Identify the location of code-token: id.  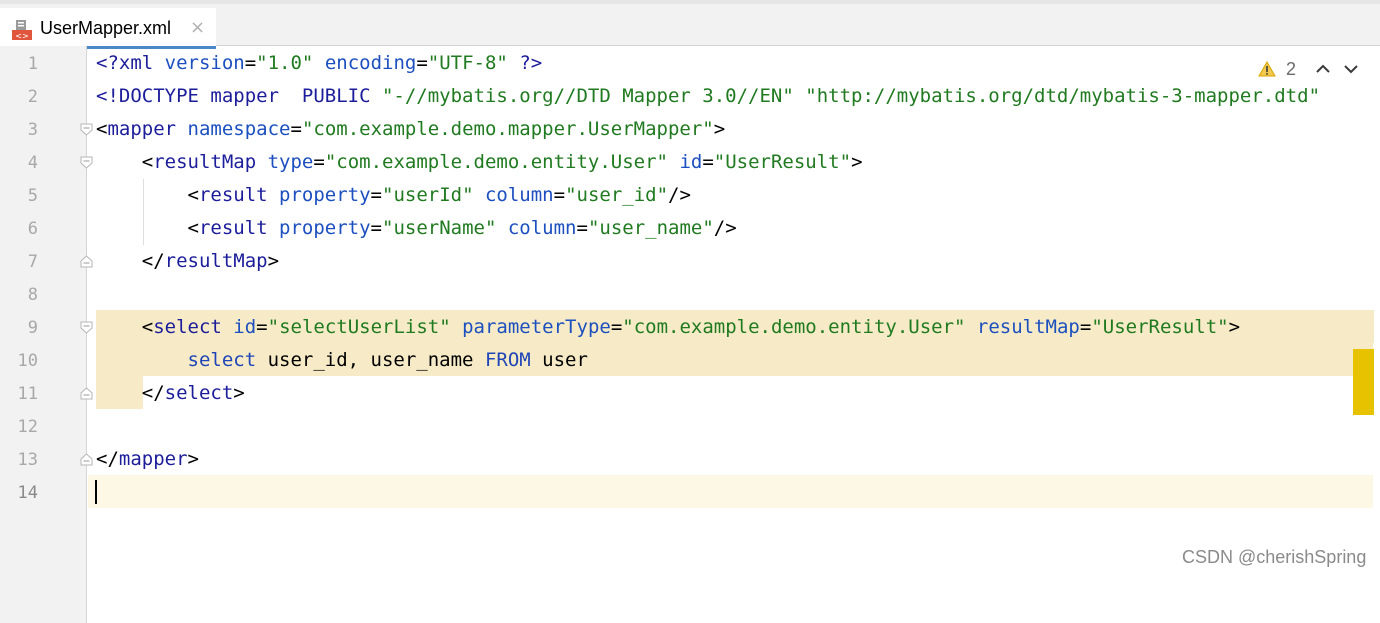
(691, 162).